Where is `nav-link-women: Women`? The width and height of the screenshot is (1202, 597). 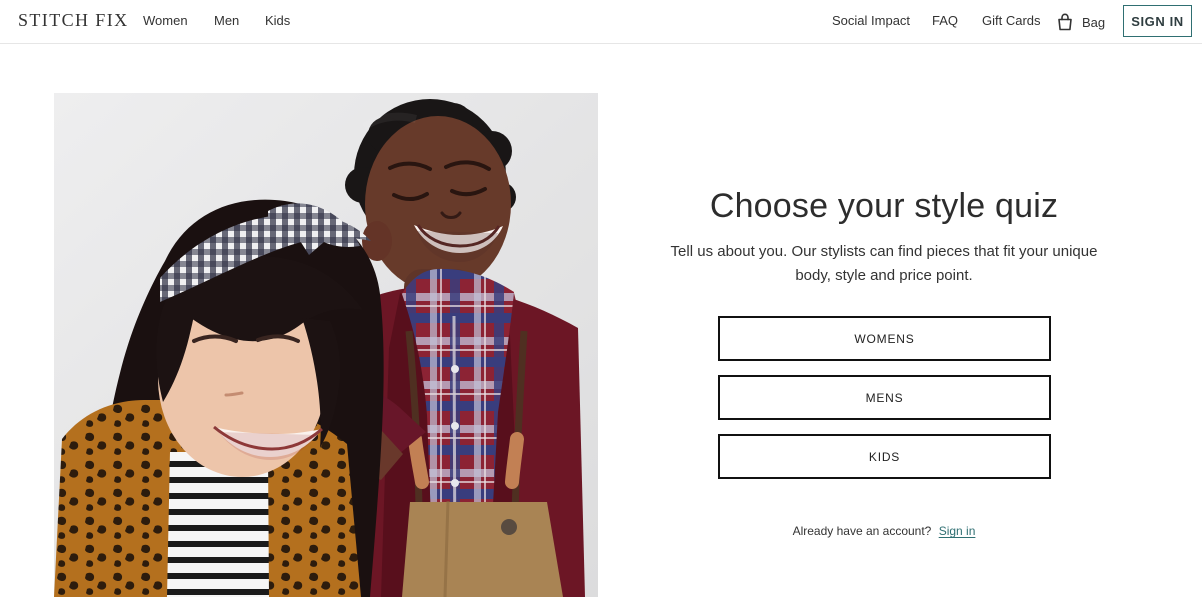 nav-link-women: Women is located at coordinates (165, 20).